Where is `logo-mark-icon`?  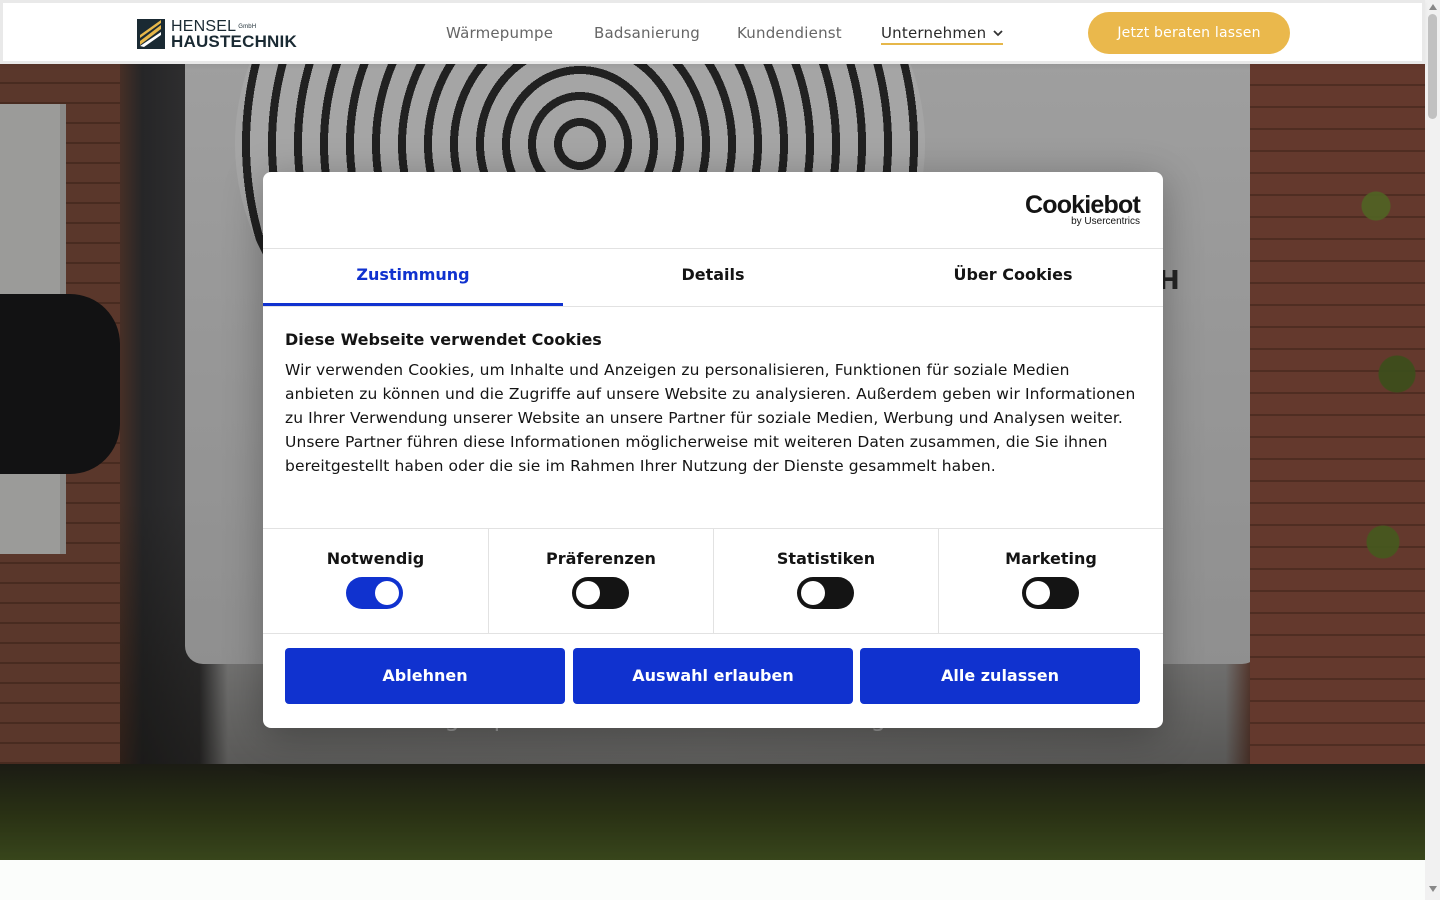
logo-mark-icon is located at coordinates (151, 34).